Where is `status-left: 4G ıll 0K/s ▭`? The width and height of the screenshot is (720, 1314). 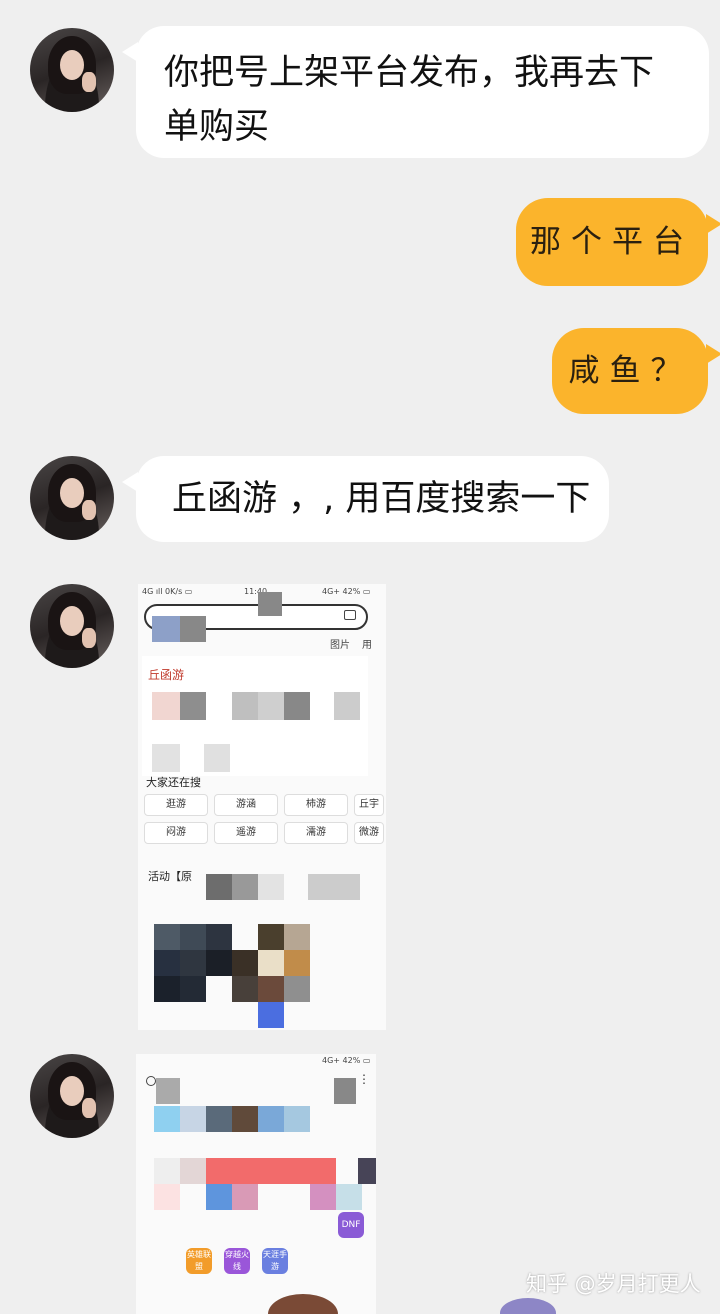
status-left: 4G ıll 0K/s ▭ is located at coordinates (167, 591).